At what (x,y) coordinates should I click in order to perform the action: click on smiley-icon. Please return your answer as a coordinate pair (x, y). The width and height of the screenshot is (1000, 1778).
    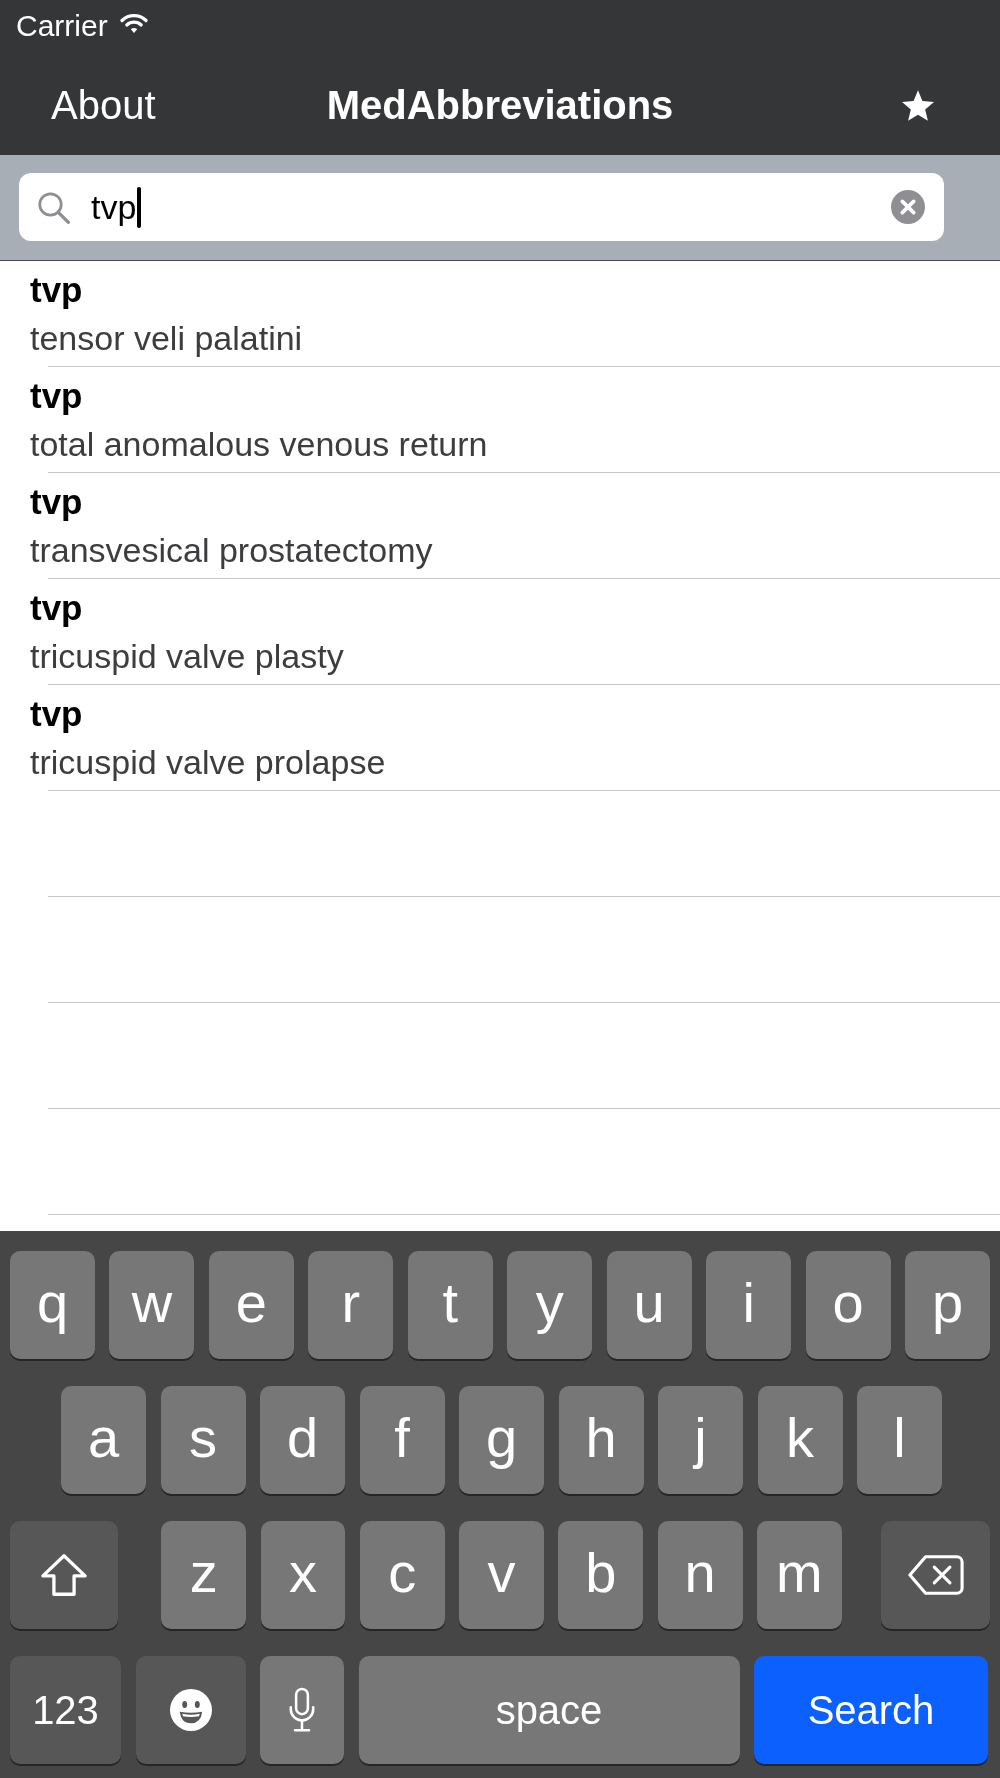
    Looking at the image, I should click on (190, 1710).